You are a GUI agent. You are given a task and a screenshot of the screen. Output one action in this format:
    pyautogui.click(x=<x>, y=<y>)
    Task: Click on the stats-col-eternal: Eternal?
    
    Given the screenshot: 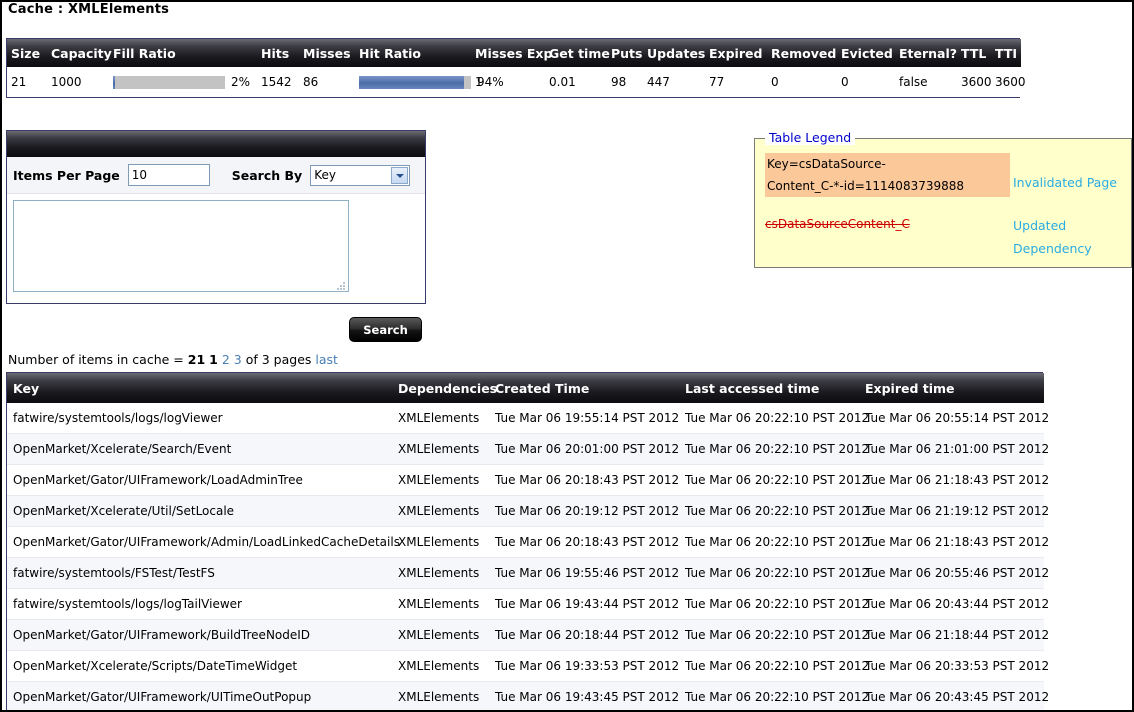 What is the action you would take?
    pyautogui.click(x=928, y=53)
    